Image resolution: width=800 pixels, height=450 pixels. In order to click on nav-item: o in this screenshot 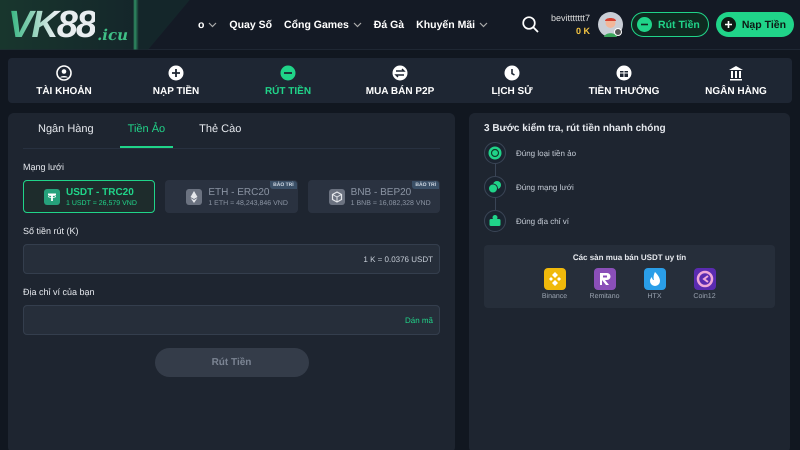, I will do `click(208, 24)`.